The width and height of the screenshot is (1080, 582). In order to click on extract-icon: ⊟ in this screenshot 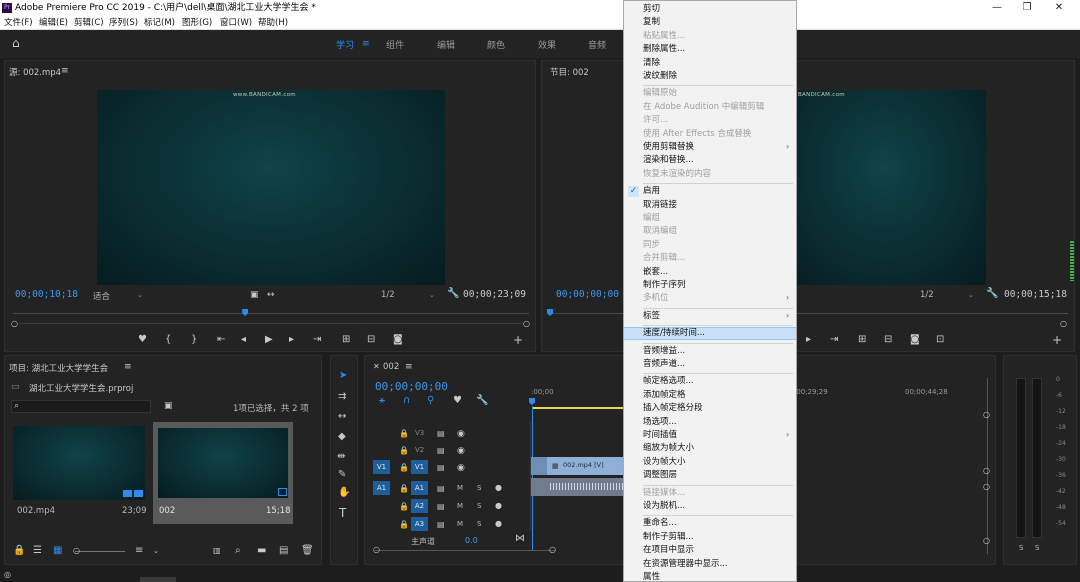, I will do `click(888, 340)`.